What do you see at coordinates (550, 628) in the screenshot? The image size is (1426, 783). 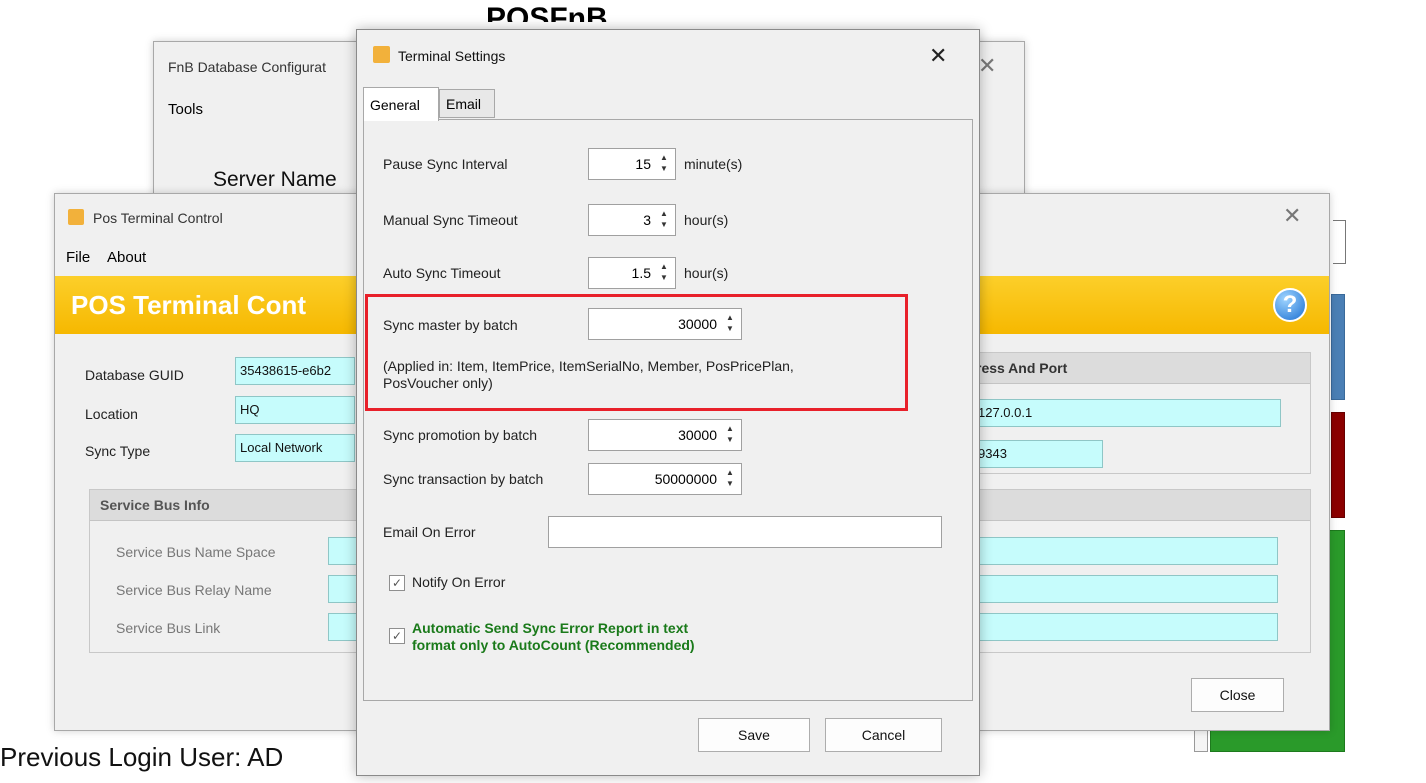 I see `auto-send-report-line1: Automatic Send Sync Error Report in text` at bounding box center [550, 628].